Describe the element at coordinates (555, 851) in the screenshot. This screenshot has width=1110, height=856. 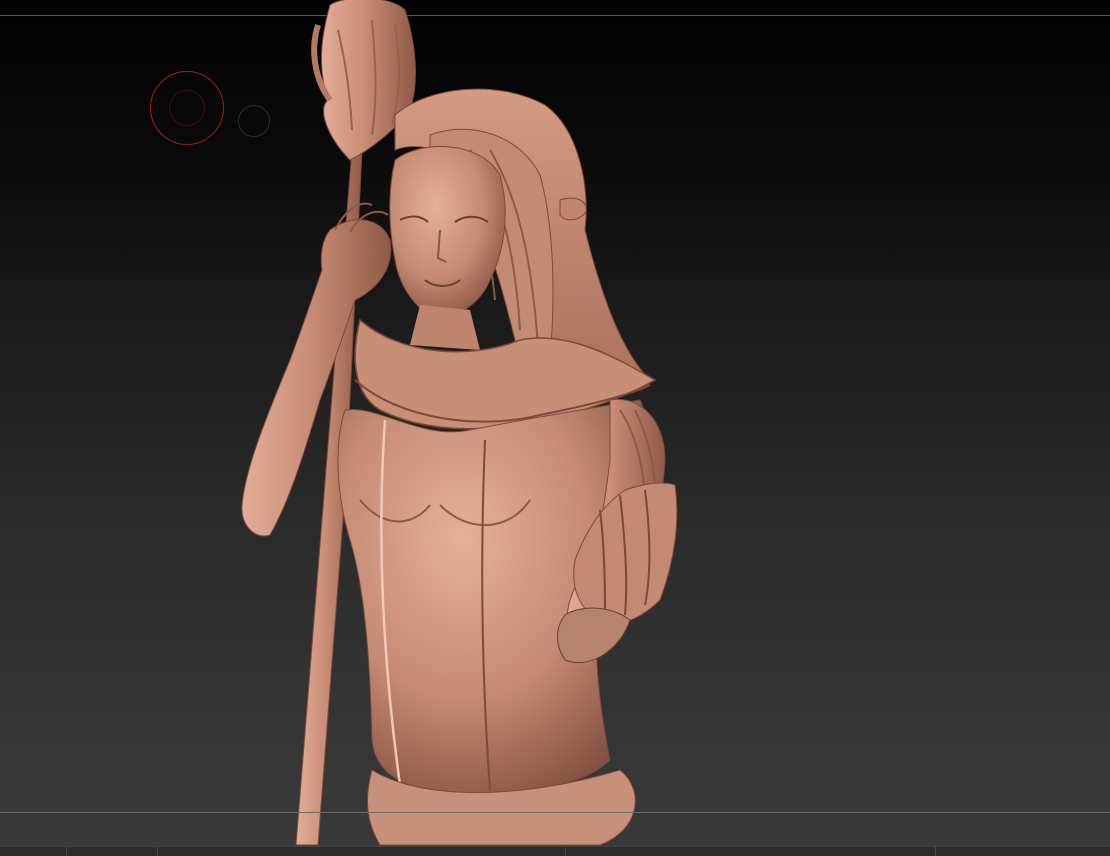
I see `bottom-tray` at that location.